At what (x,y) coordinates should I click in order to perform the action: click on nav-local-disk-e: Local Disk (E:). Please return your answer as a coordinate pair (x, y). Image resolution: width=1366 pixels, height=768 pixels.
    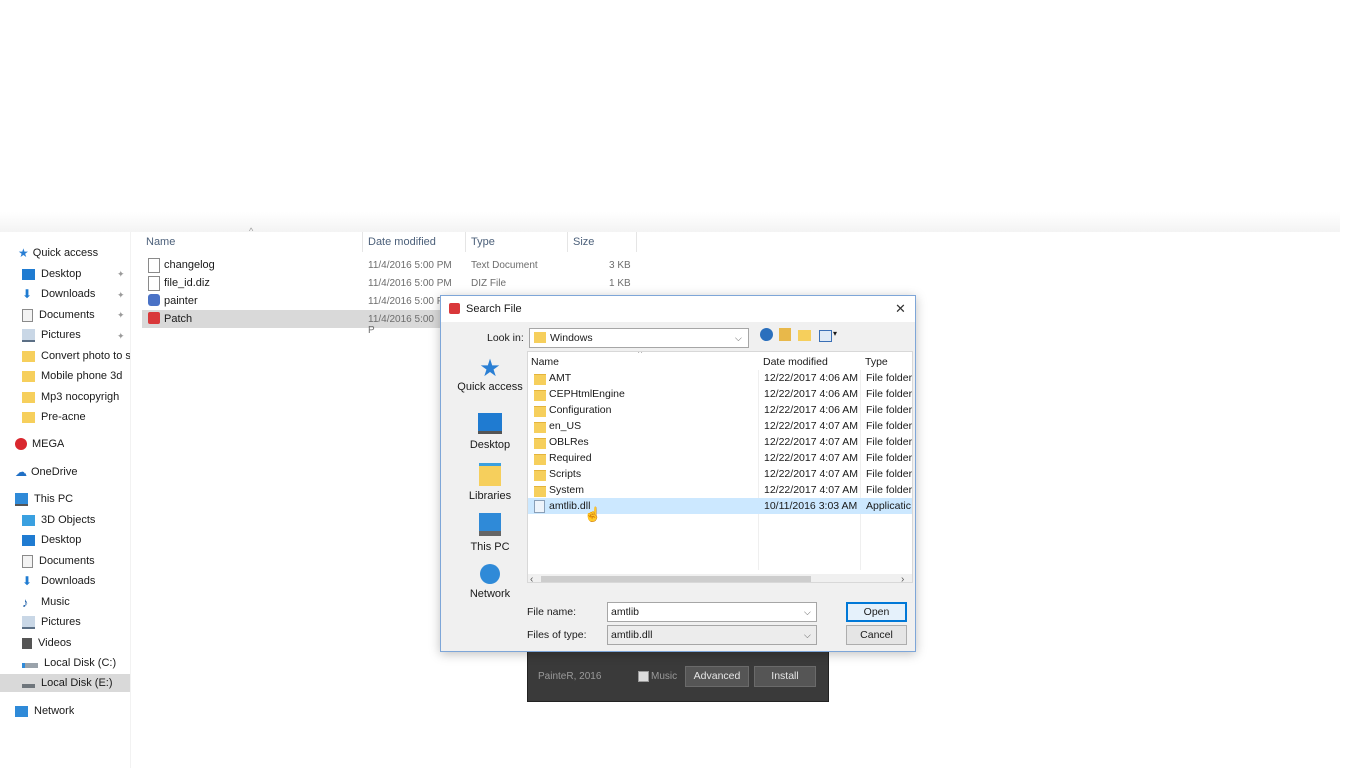
    Looking at the image, I should click on (65, 683).